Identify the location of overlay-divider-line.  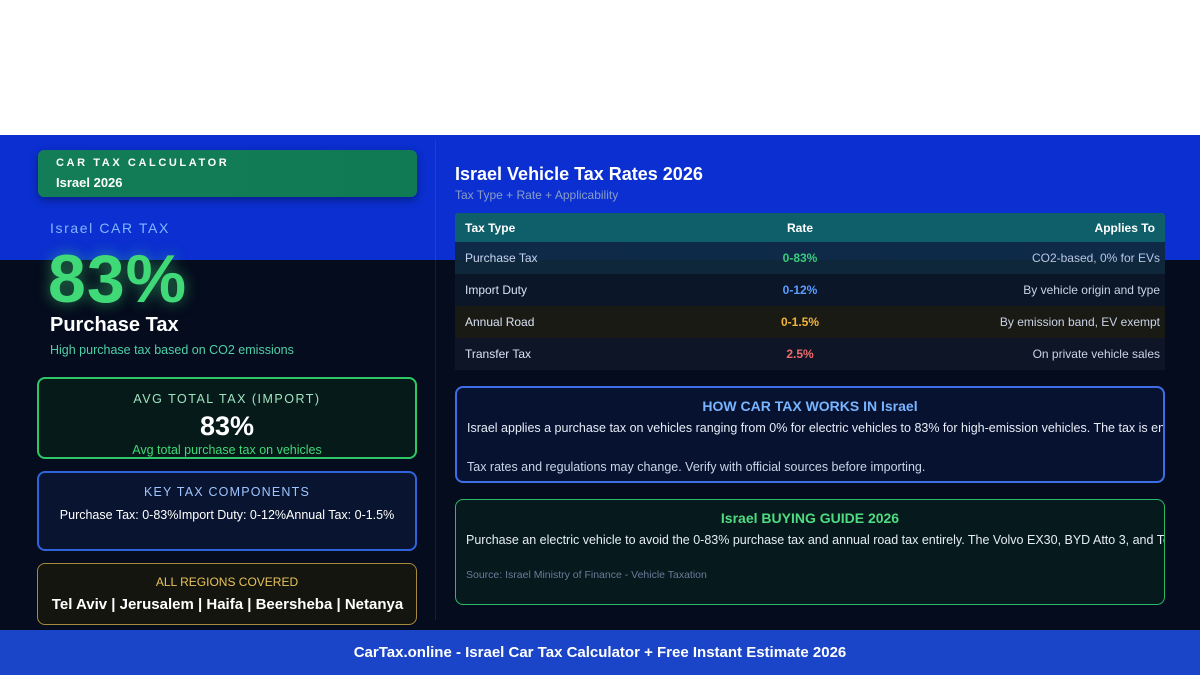
(600, 132).